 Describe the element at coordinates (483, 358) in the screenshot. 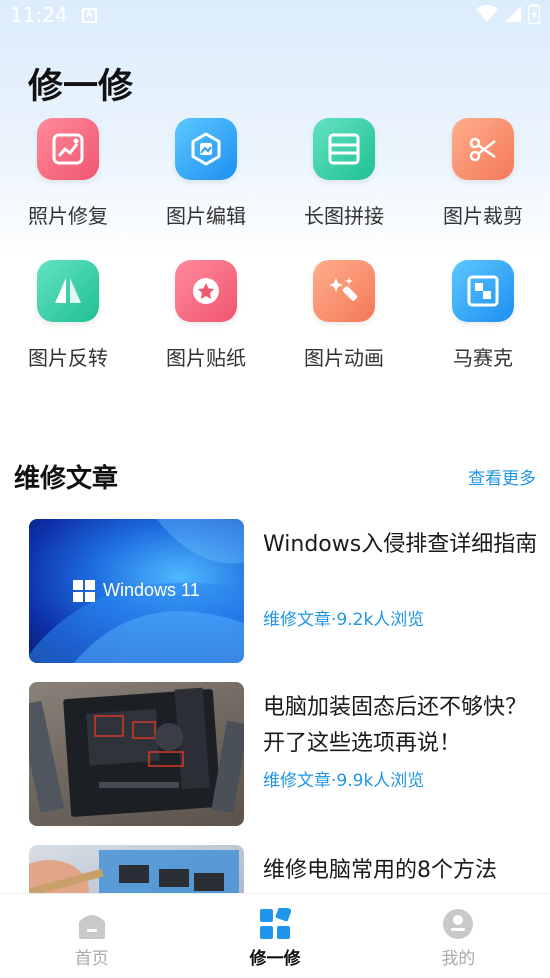

I see `tool-label: 马赛克` at that location.